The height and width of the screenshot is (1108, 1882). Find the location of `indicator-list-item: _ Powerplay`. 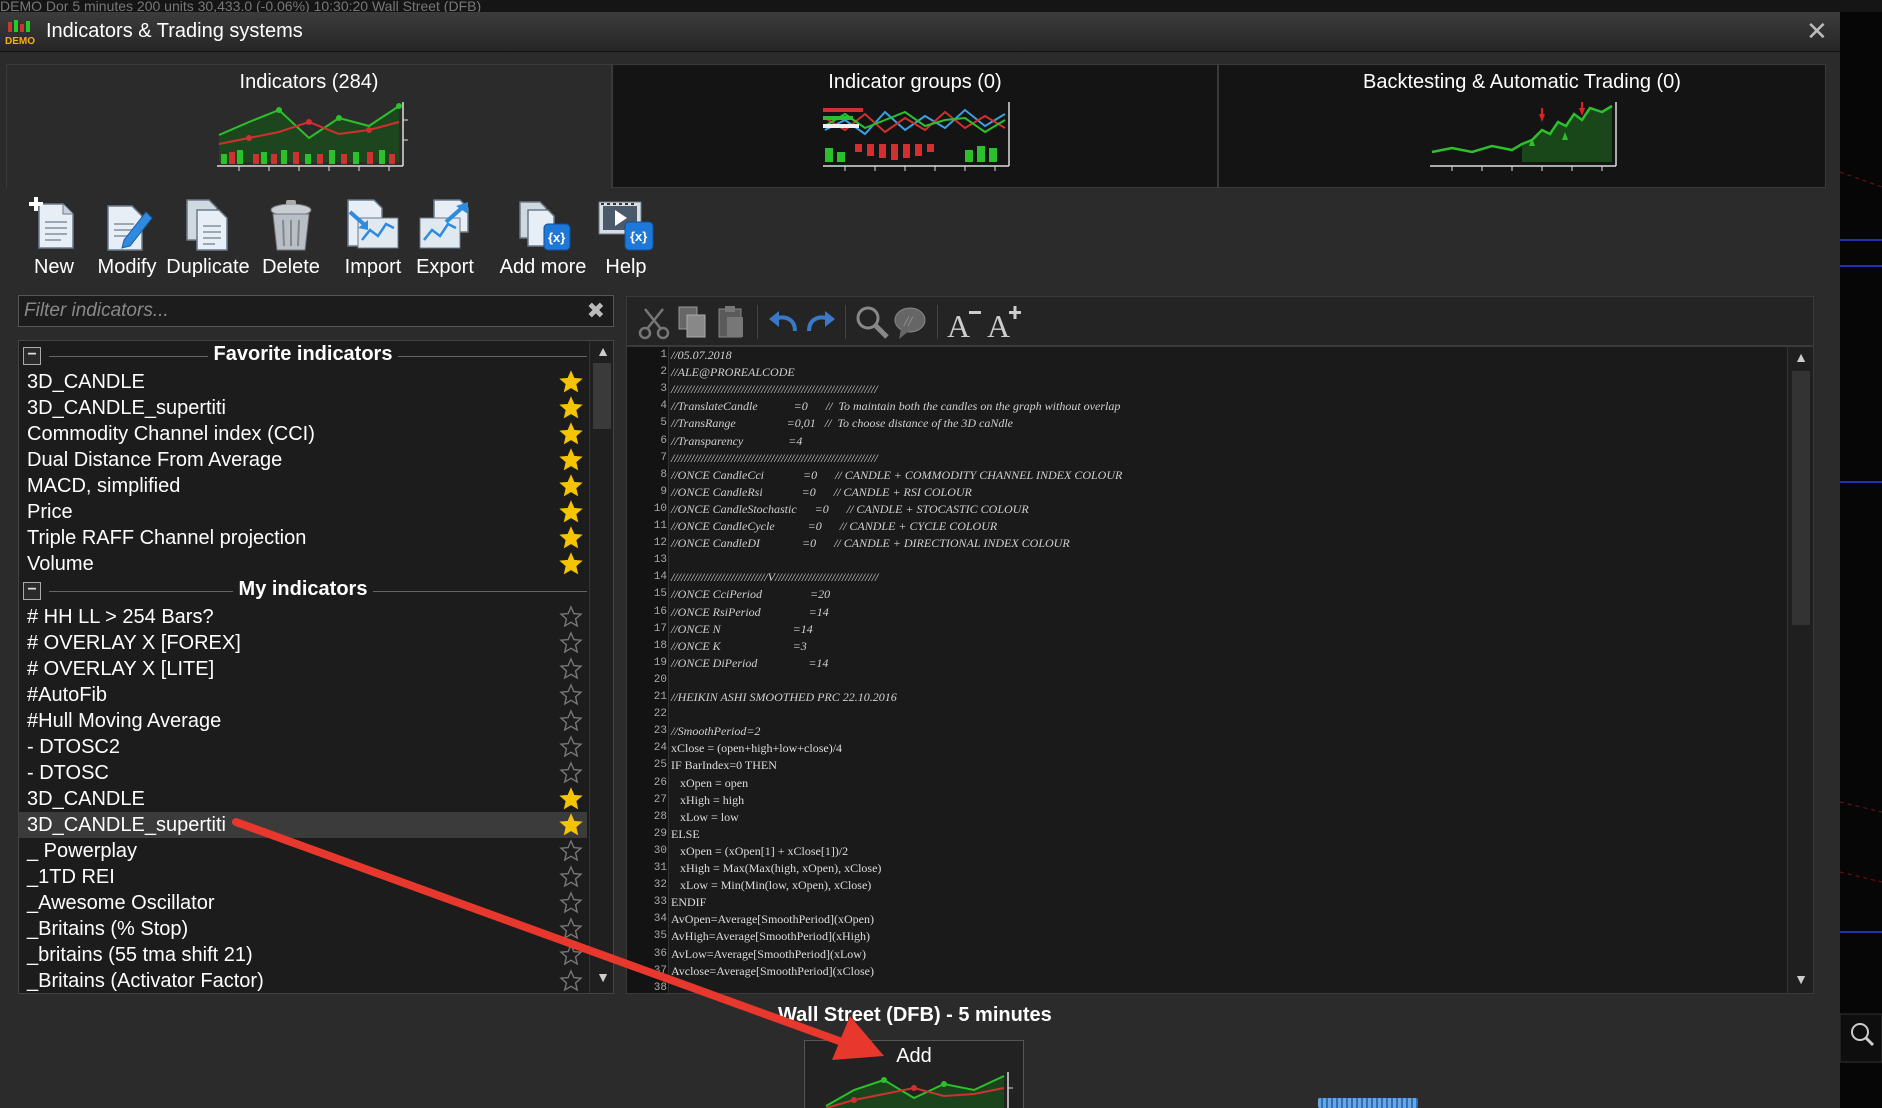

indicator-list-item: _ Powerplay is located at coordinates (303, 851).